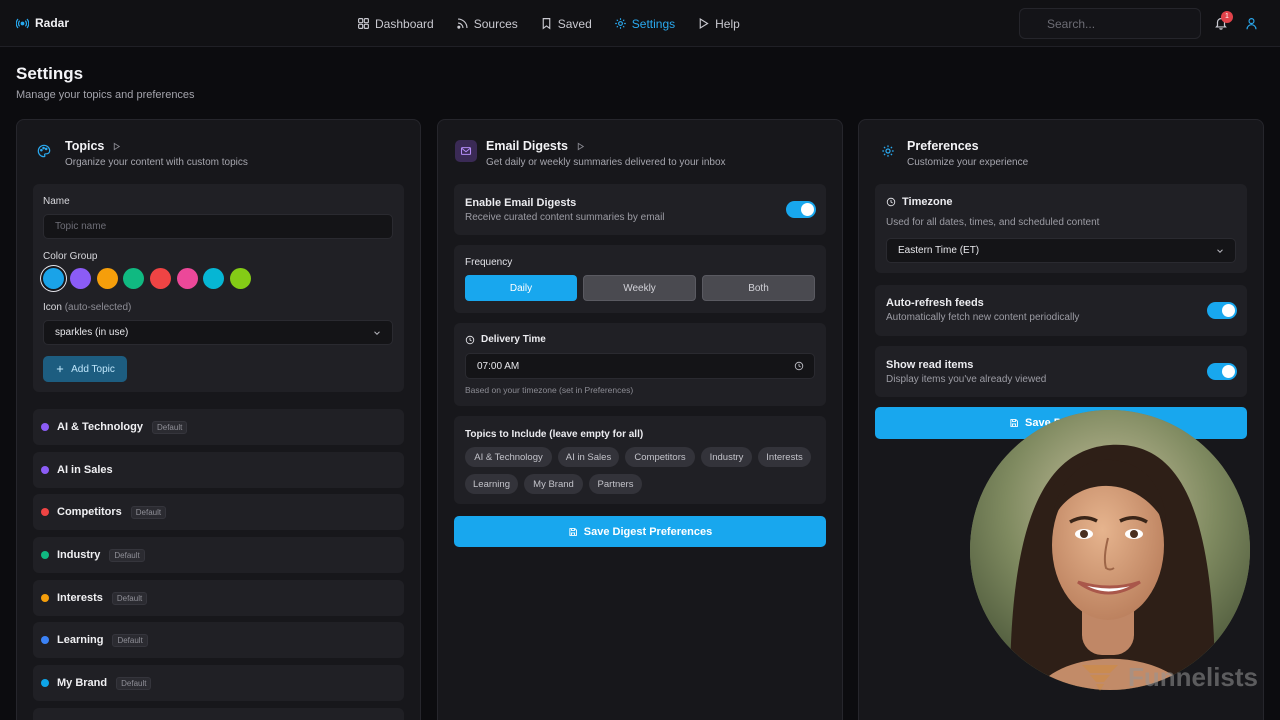 The height and width of the screenshot is (720, 1280). Describe the element at coordinates (1061, 148) in the screenshot. I see `preferences-card-header: Preferences Customize your experience` at that location.